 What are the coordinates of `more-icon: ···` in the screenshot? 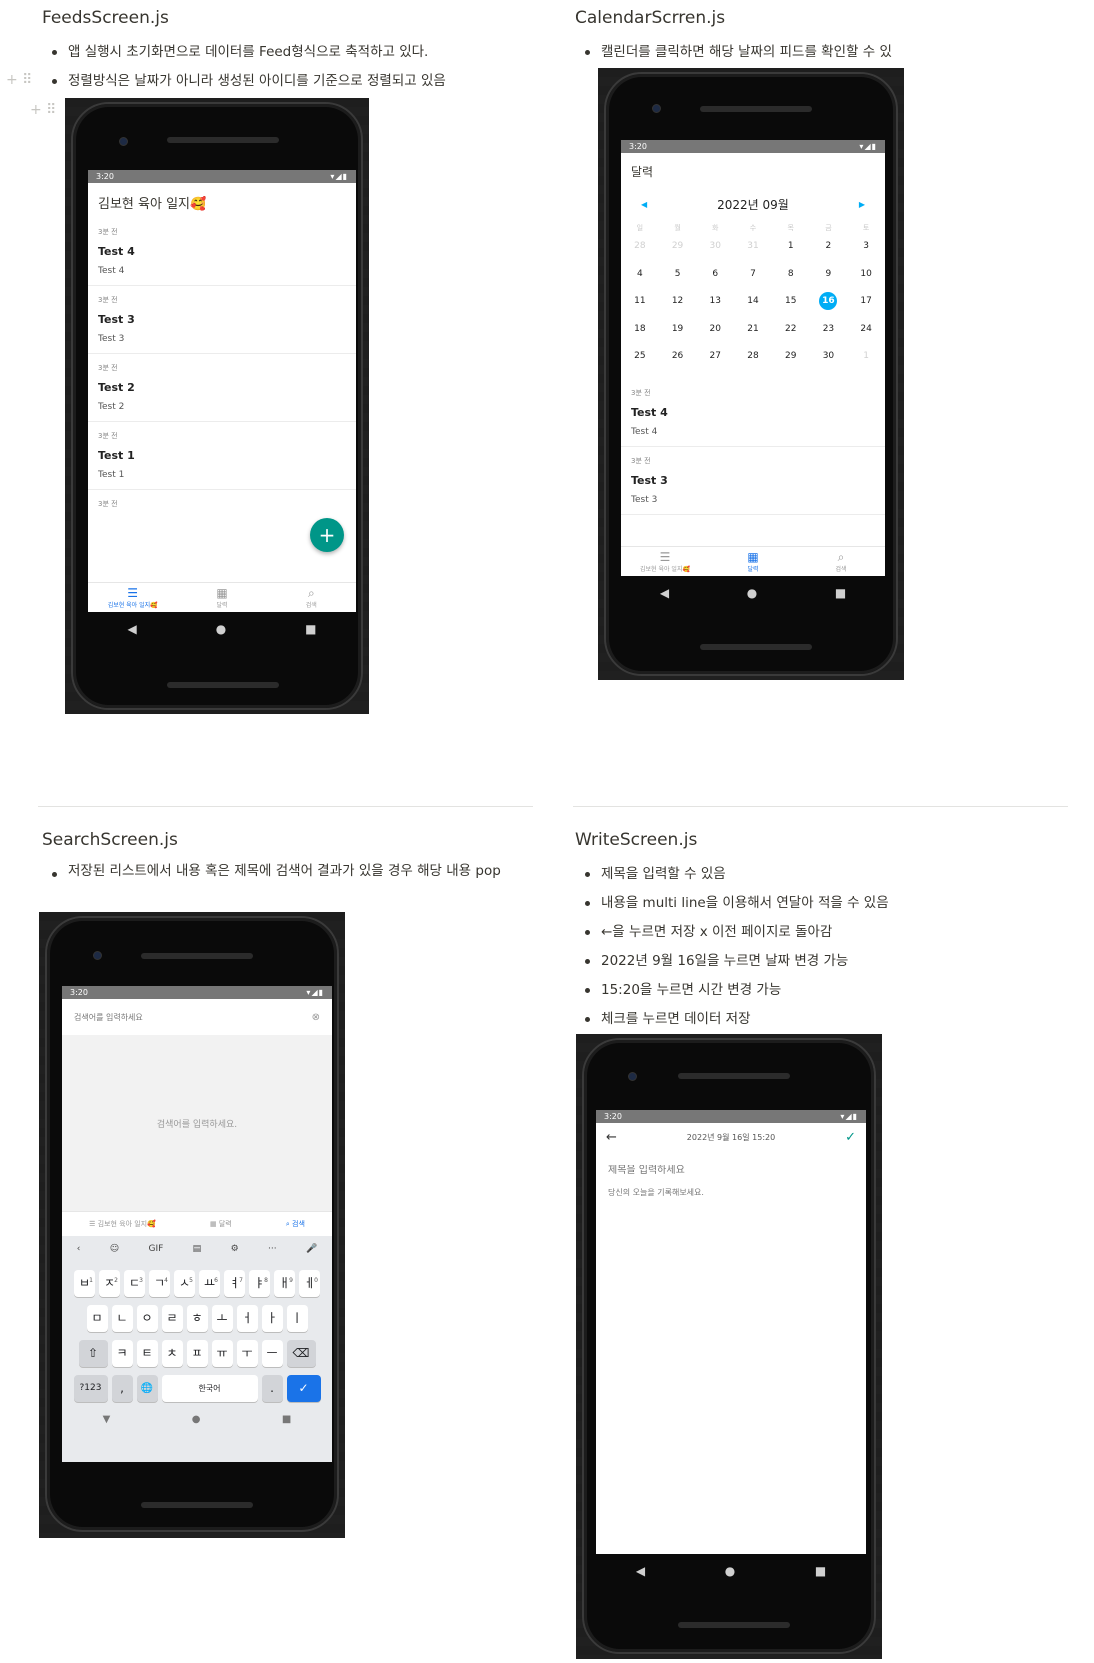 It's located at (272, 1249).